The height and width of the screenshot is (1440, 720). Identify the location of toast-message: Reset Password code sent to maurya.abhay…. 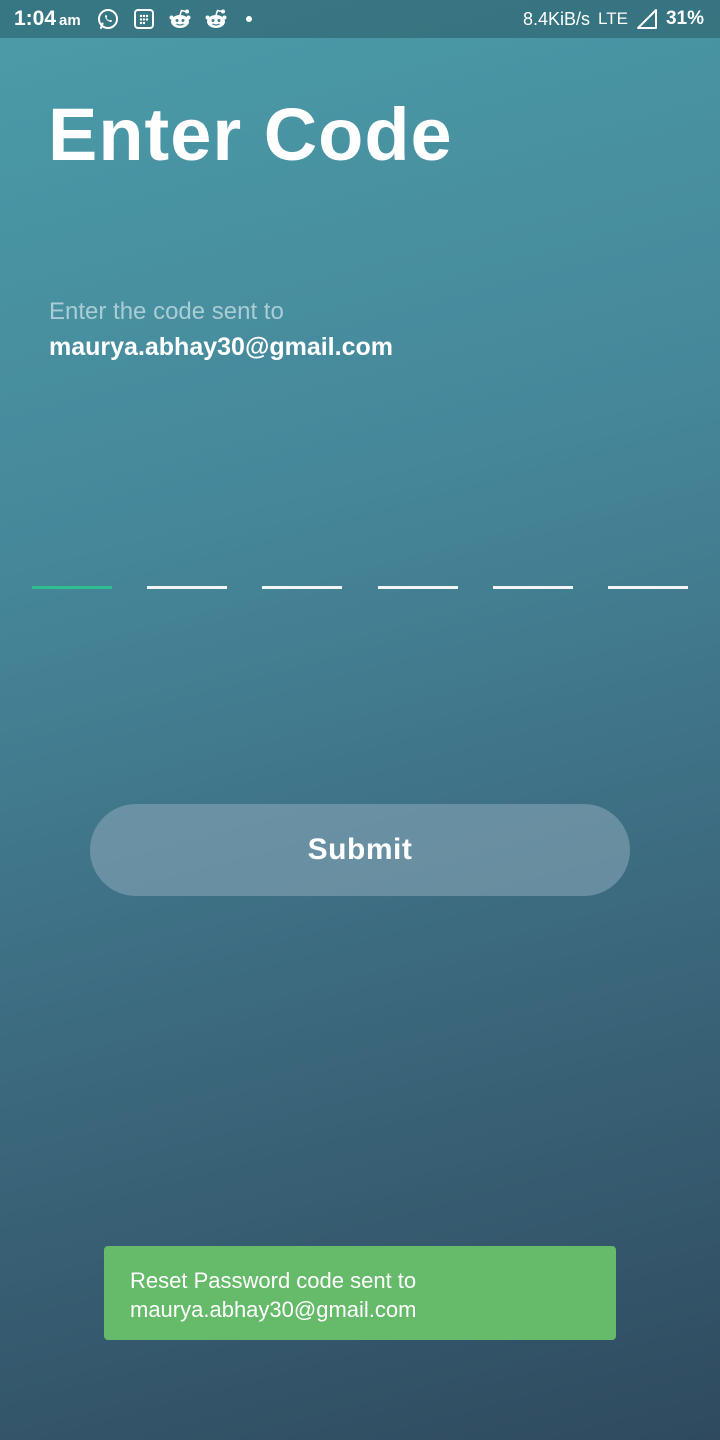
(360, 1293).